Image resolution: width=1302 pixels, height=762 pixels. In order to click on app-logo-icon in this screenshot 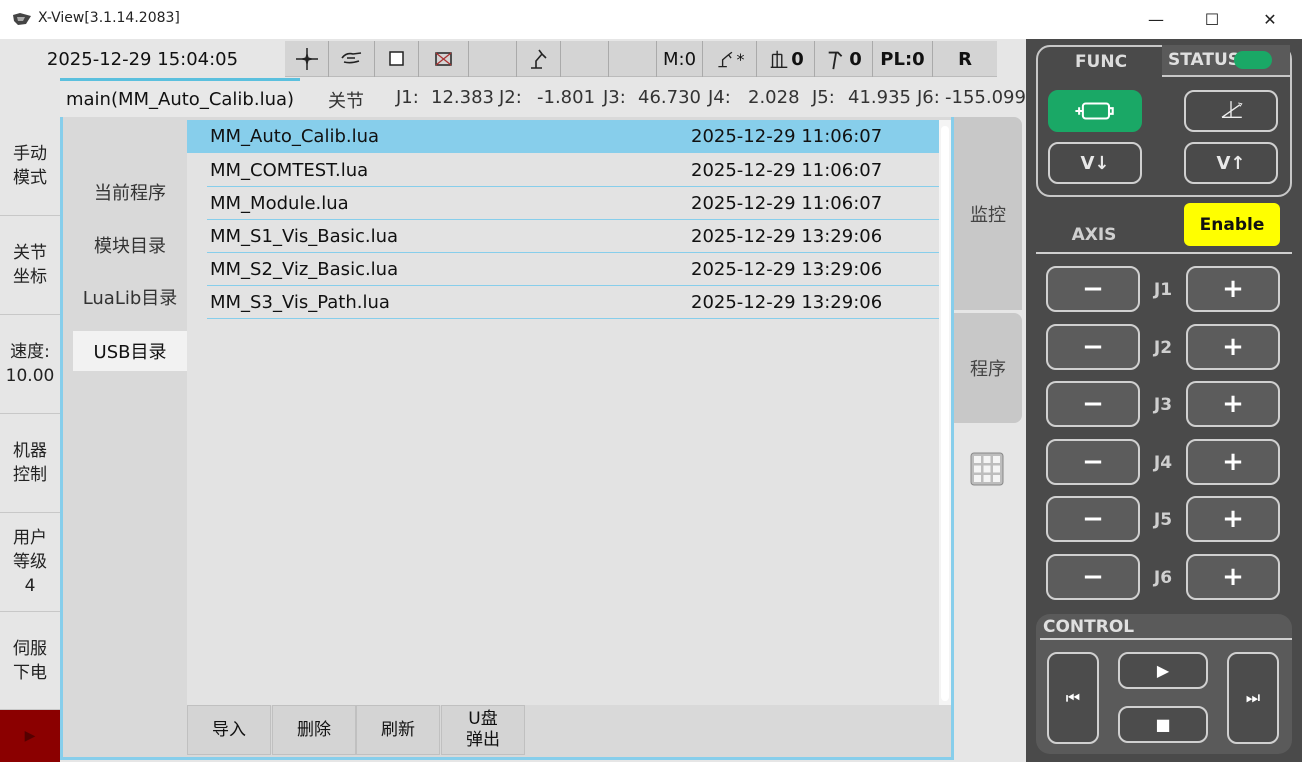, I will do `click(22, 19)`.